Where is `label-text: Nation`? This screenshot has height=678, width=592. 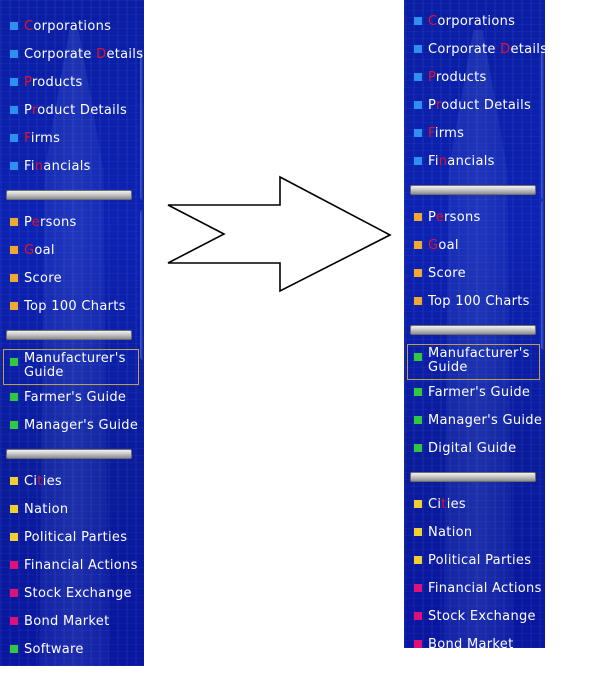 label-text: Nation is located at coordinates (450, 532).